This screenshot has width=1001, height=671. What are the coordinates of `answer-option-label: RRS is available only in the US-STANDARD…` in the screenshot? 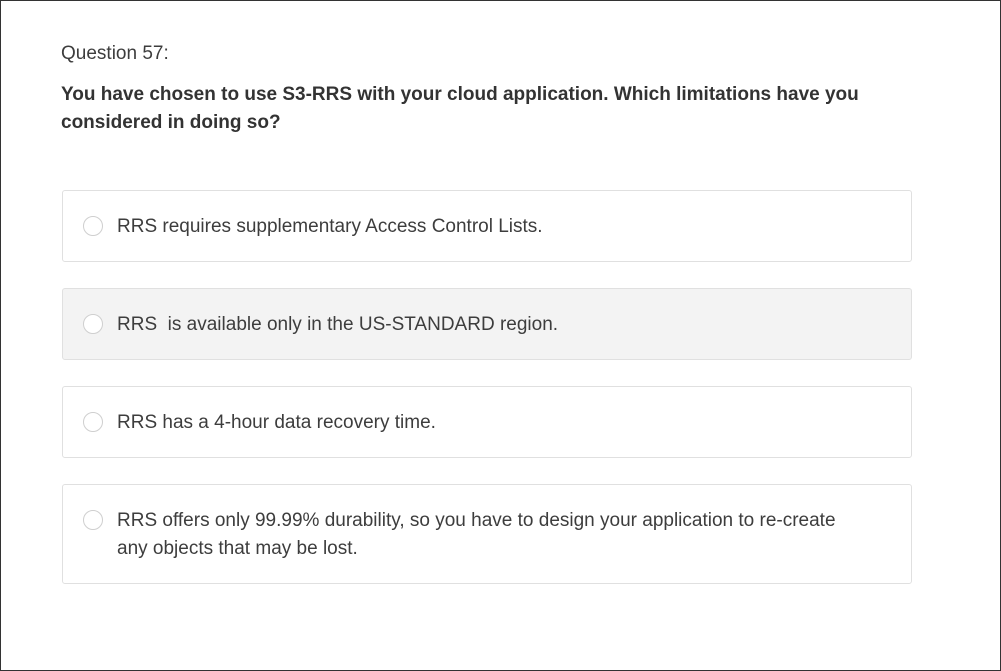 It's located at (338, 324).